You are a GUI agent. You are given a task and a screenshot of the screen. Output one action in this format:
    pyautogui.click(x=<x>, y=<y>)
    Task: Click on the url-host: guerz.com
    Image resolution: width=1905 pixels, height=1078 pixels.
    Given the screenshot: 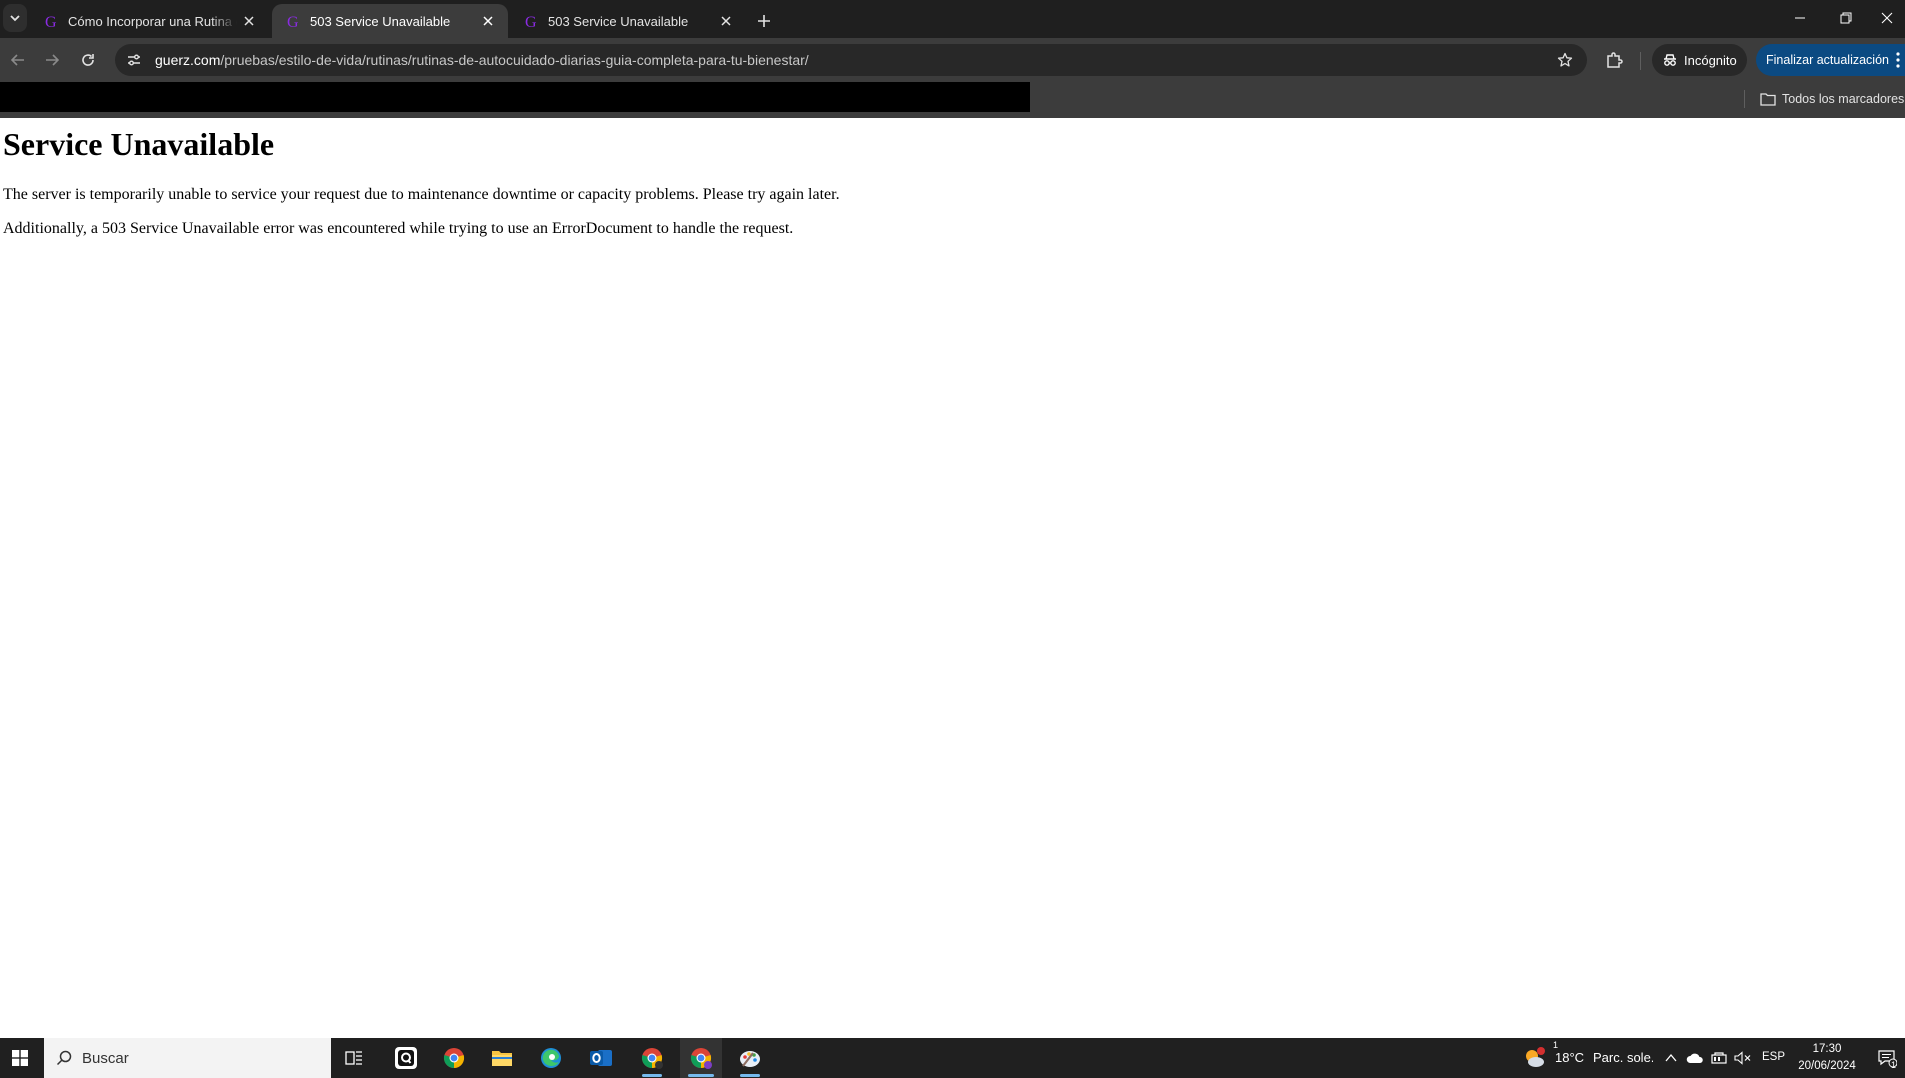 What is the action you would take?
    pyautogui.click(x=188, y=60)
    